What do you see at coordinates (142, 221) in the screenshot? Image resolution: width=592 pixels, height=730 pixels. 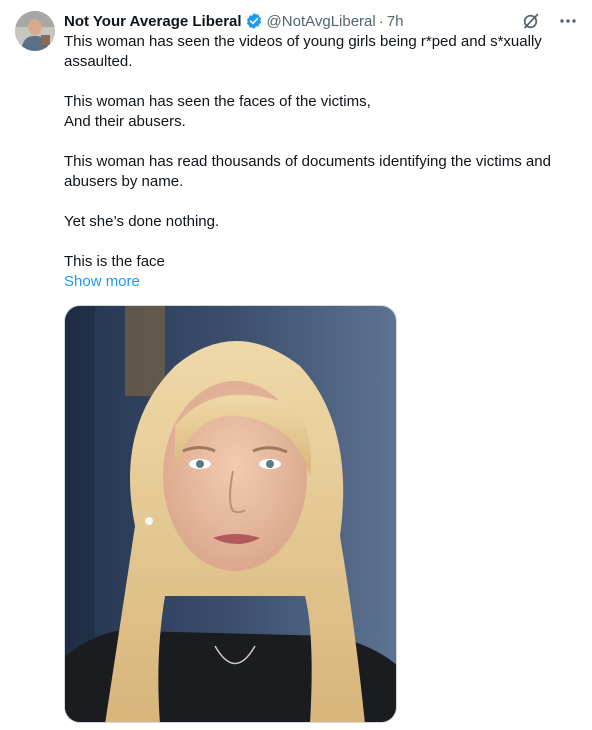 I see `tweet-paragraph: Yet she’s done nothing.` at bounding box center [142, 221].